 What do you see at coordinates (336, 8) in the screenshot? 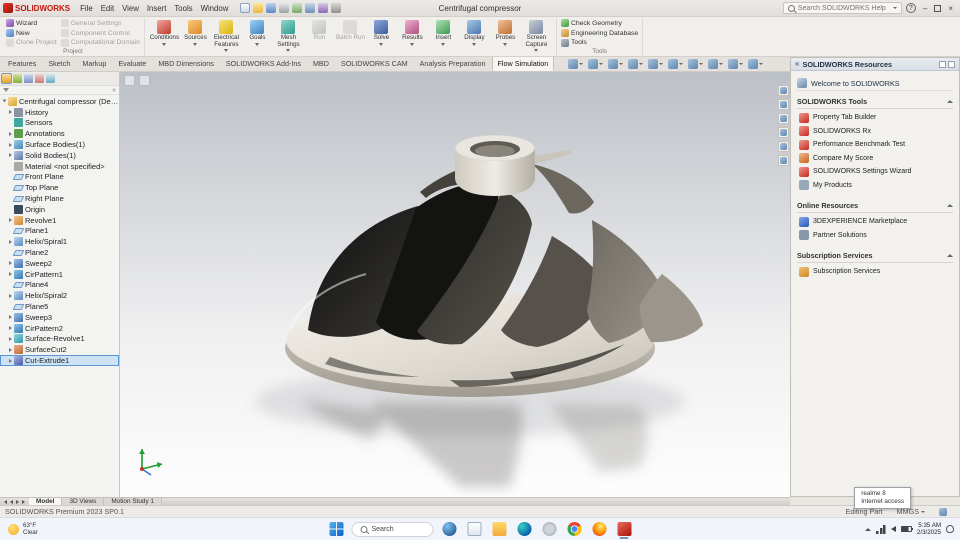
I see `options-icon` at bounding box center [336, 8].